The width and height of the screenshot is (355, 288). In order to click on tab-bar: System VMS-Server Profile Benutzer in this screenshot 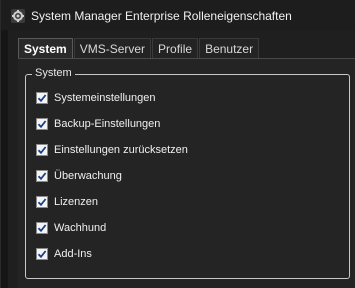, I will do `click(139, 48)`.